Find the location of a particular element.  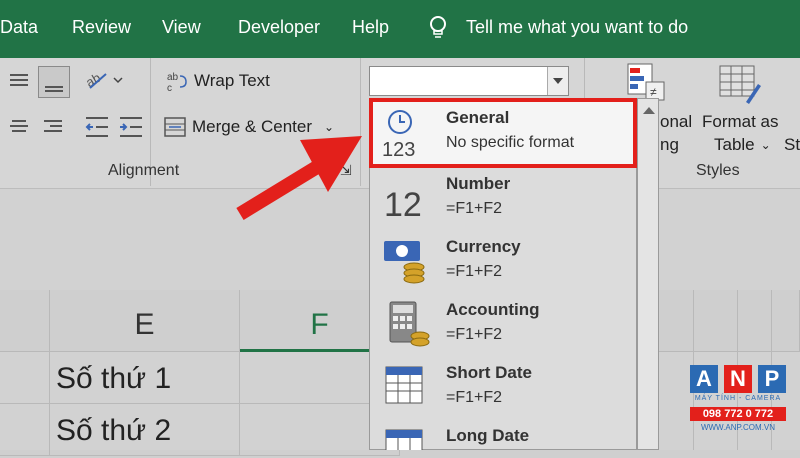

currency-coins-icon is located at coordinates (404, 262).